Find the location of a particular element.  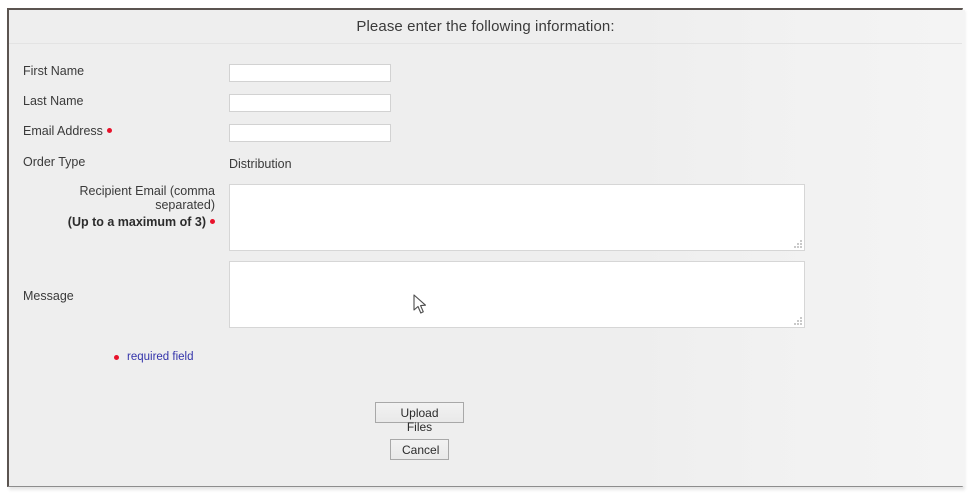

recipient-email-textarea-wrap is located at coordinates (517, 217).